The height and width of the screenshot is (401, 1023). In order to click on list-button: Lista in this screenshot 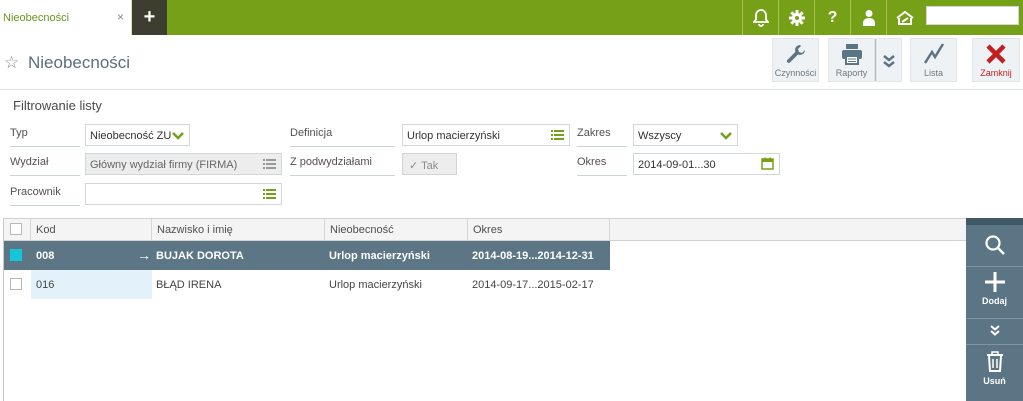, I will do `click(933, 60)`.